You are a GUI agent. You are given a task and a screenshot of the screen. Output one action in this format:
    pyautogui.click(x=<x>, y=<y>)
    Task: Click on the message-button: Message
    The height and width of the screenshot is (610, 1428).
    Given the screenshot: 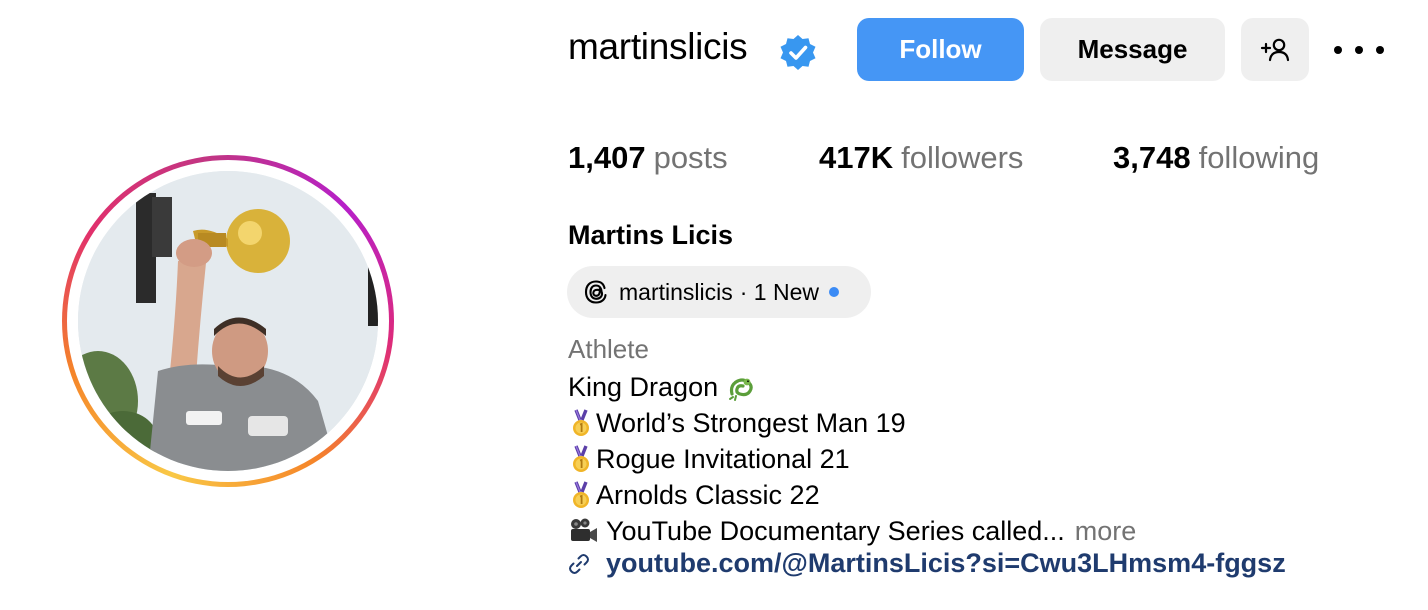 What is the action you would take?
    pyautogui.click(x=1132, y=49)
    